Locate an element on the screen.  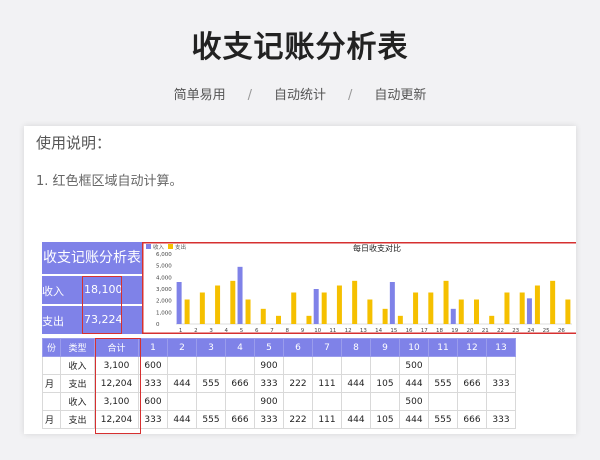
y-tick-label: 1,000 is located at coordinates (164, 313).